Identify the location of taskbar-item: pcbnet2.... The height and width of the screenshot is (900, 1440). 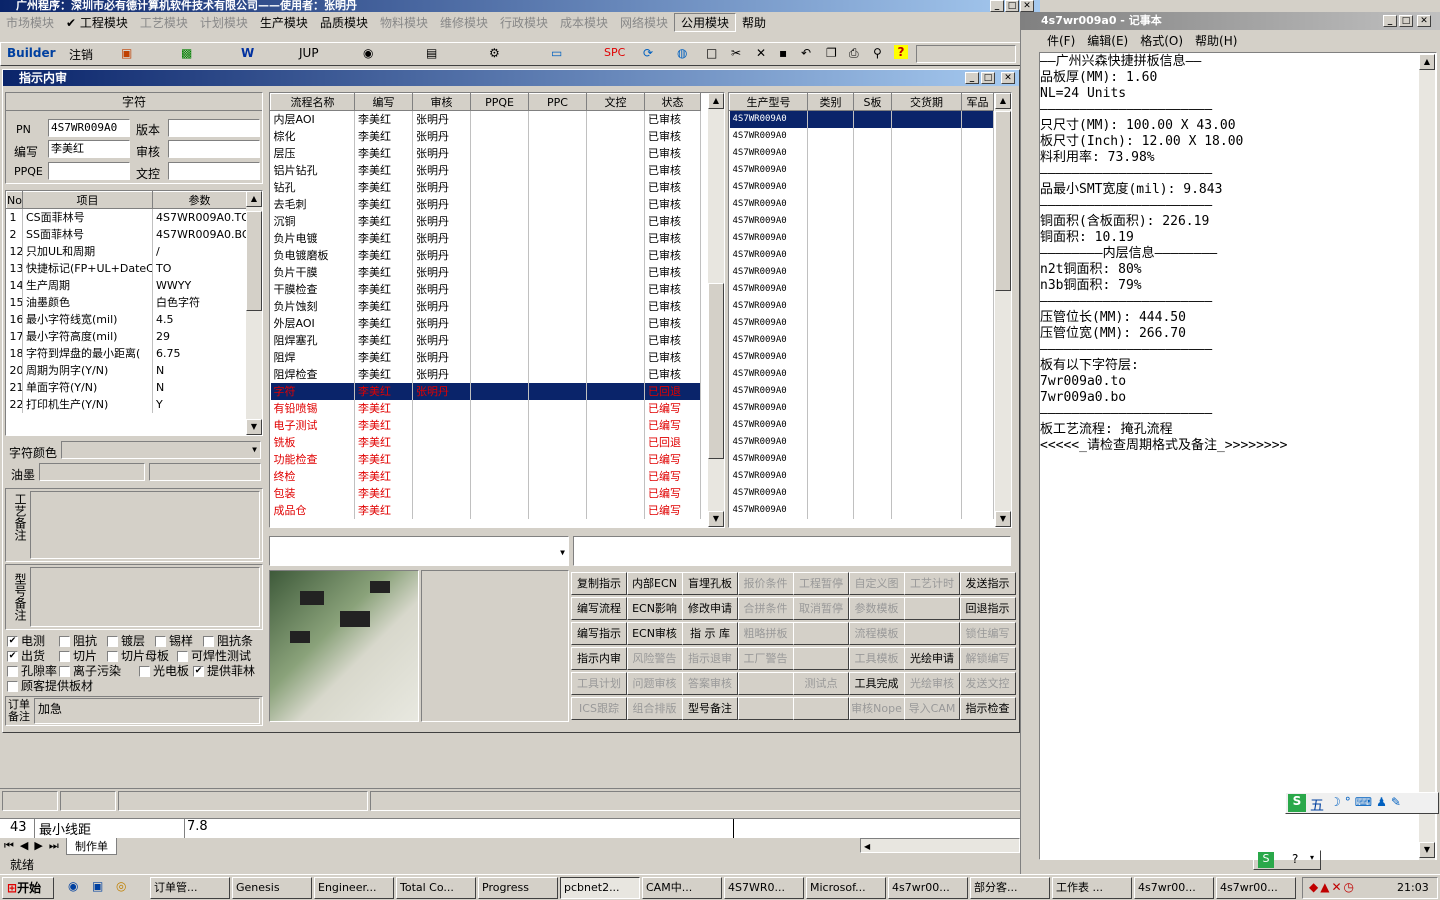
(600, 888).